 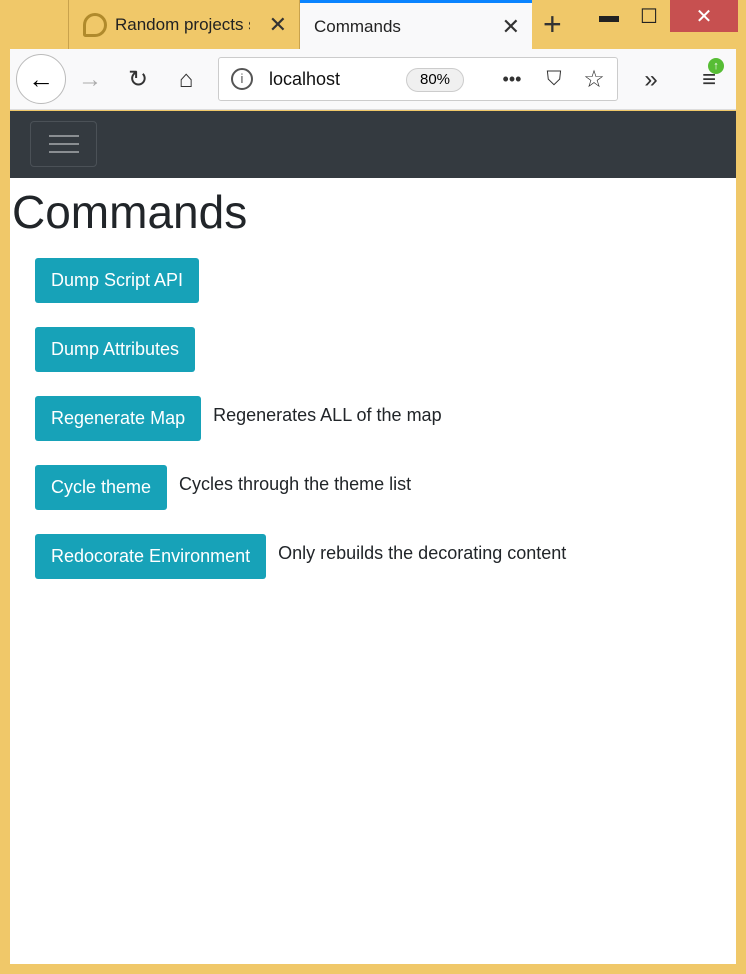 I want to click on tab-random-projects: Random projects s ✕, so click(x=184, y=24).